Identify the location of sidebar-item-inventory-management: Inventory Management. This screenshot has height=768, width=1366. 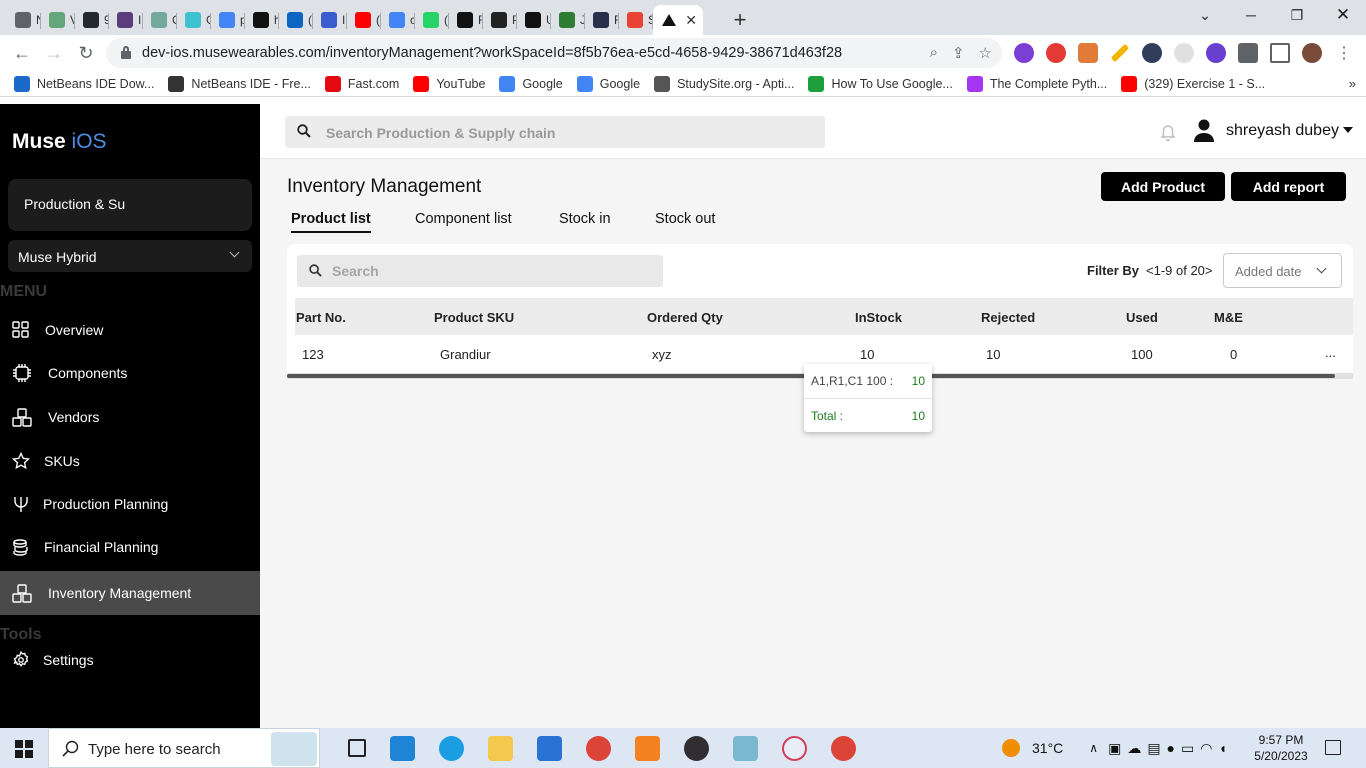
(130, 593).